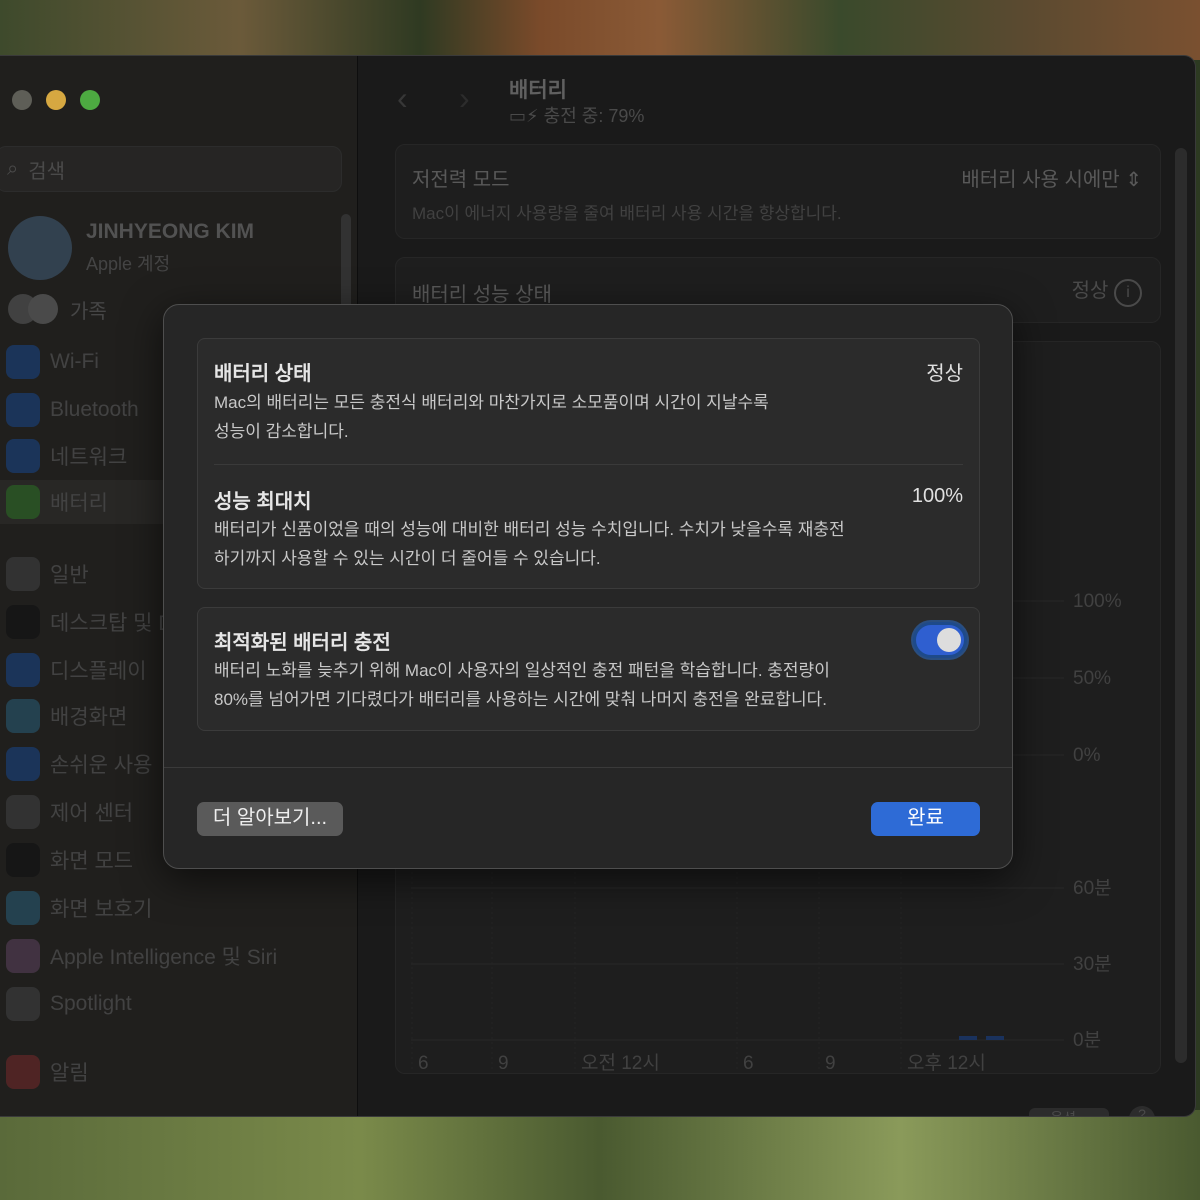  I want to click on toggle-knob, so click(949, 640).